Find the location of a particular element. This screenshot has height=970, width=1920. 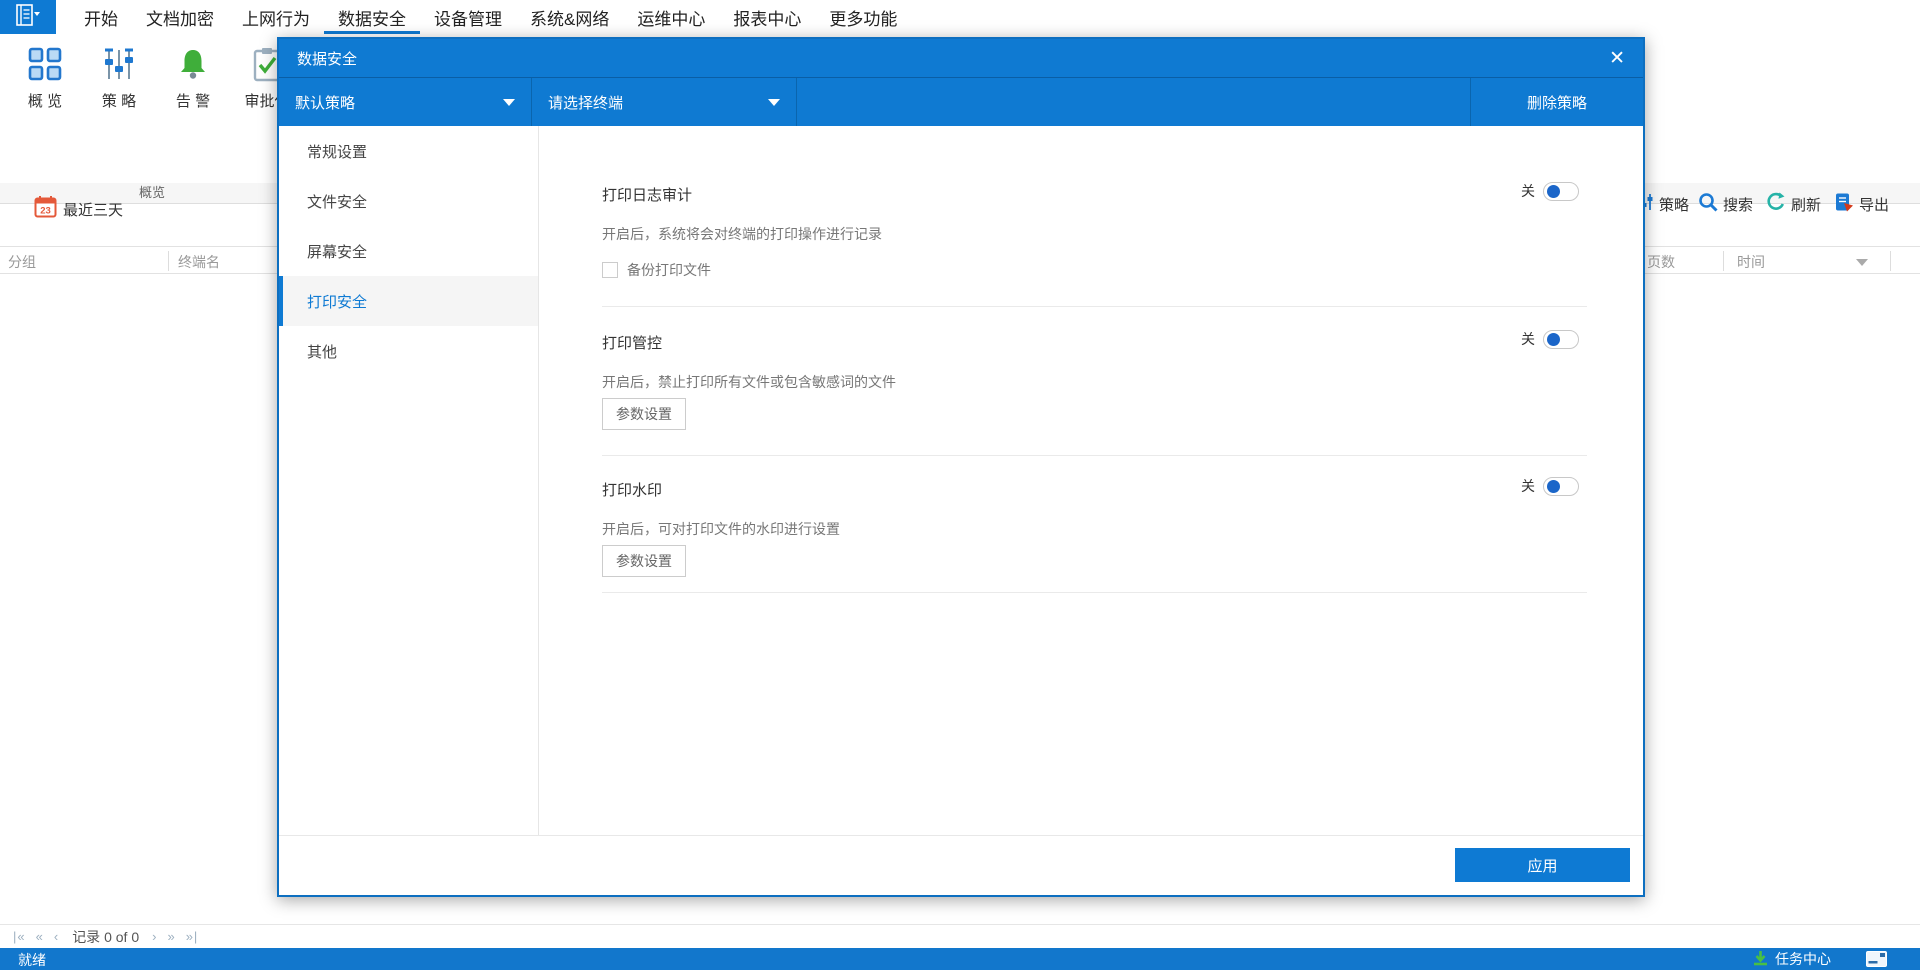

refresh-icon is located at coordinates (1776, 204).